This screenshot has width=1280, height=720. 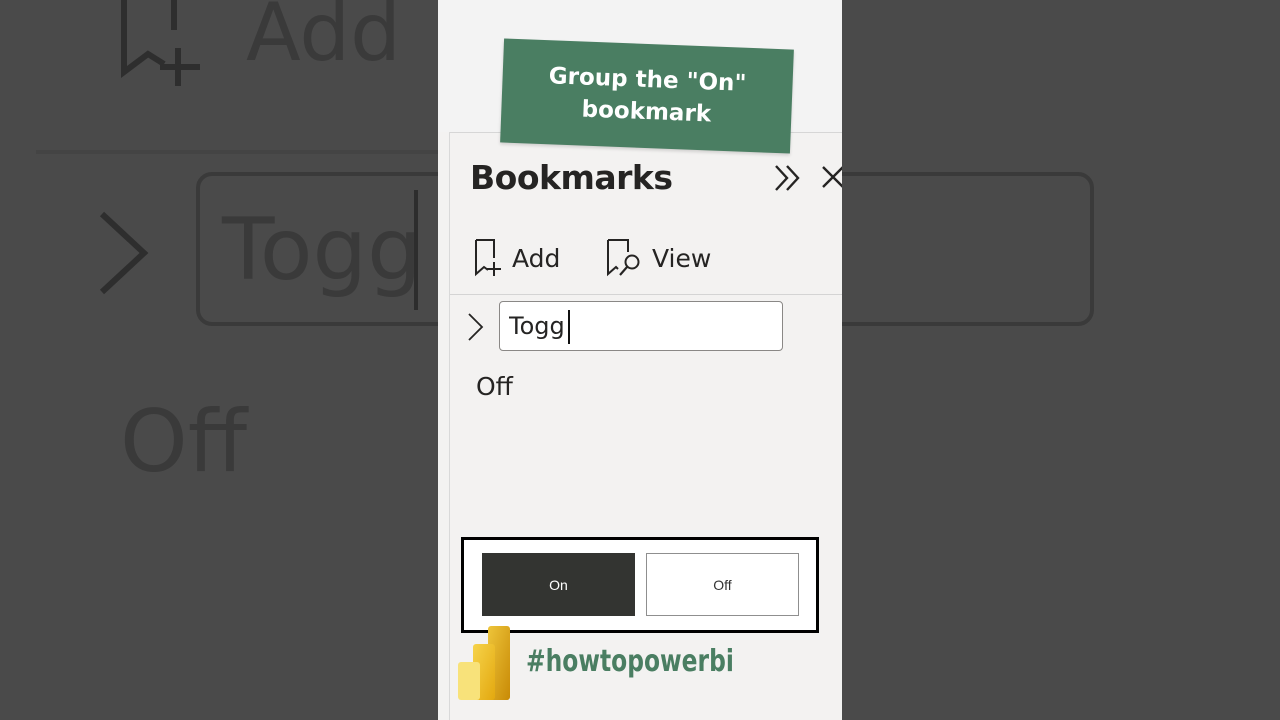 What do you see at coordinates (640, 585) in the screenshot?
I see `toggle-slicer: On Off` at bounding box center [640, 585].